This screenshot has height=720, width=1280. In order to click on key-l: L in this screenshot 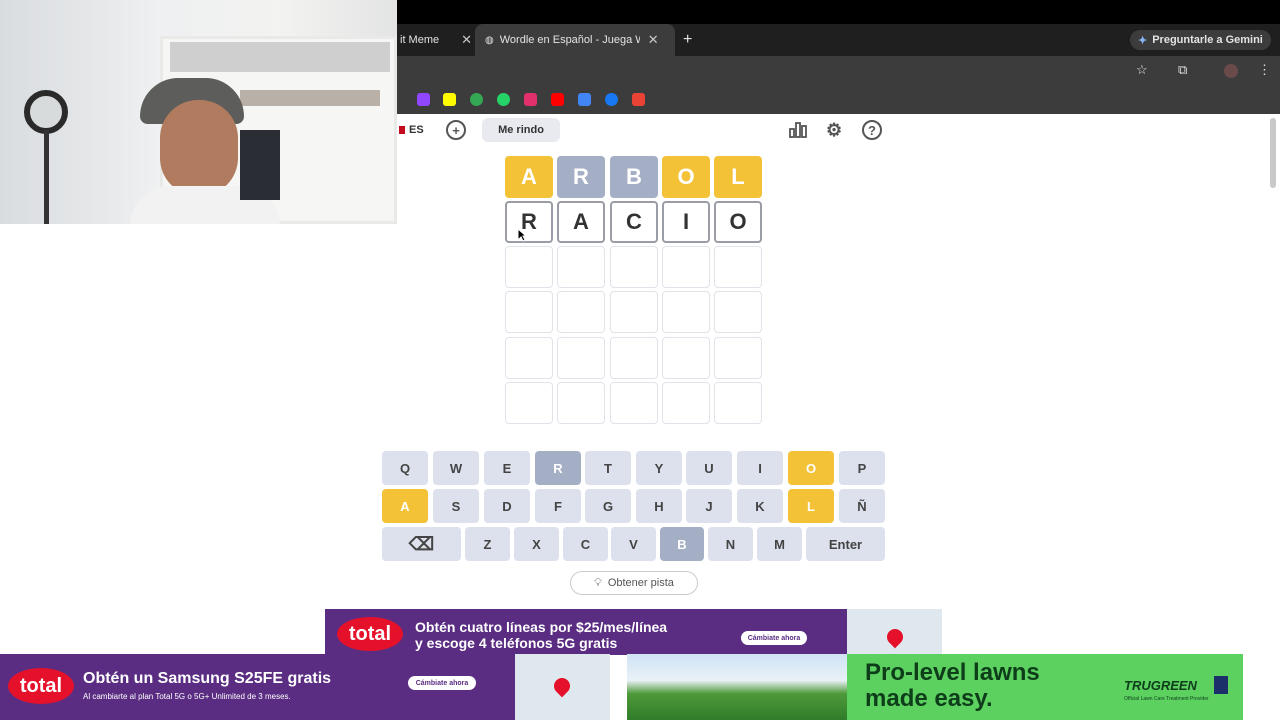, I will do `click(811, 506)`.